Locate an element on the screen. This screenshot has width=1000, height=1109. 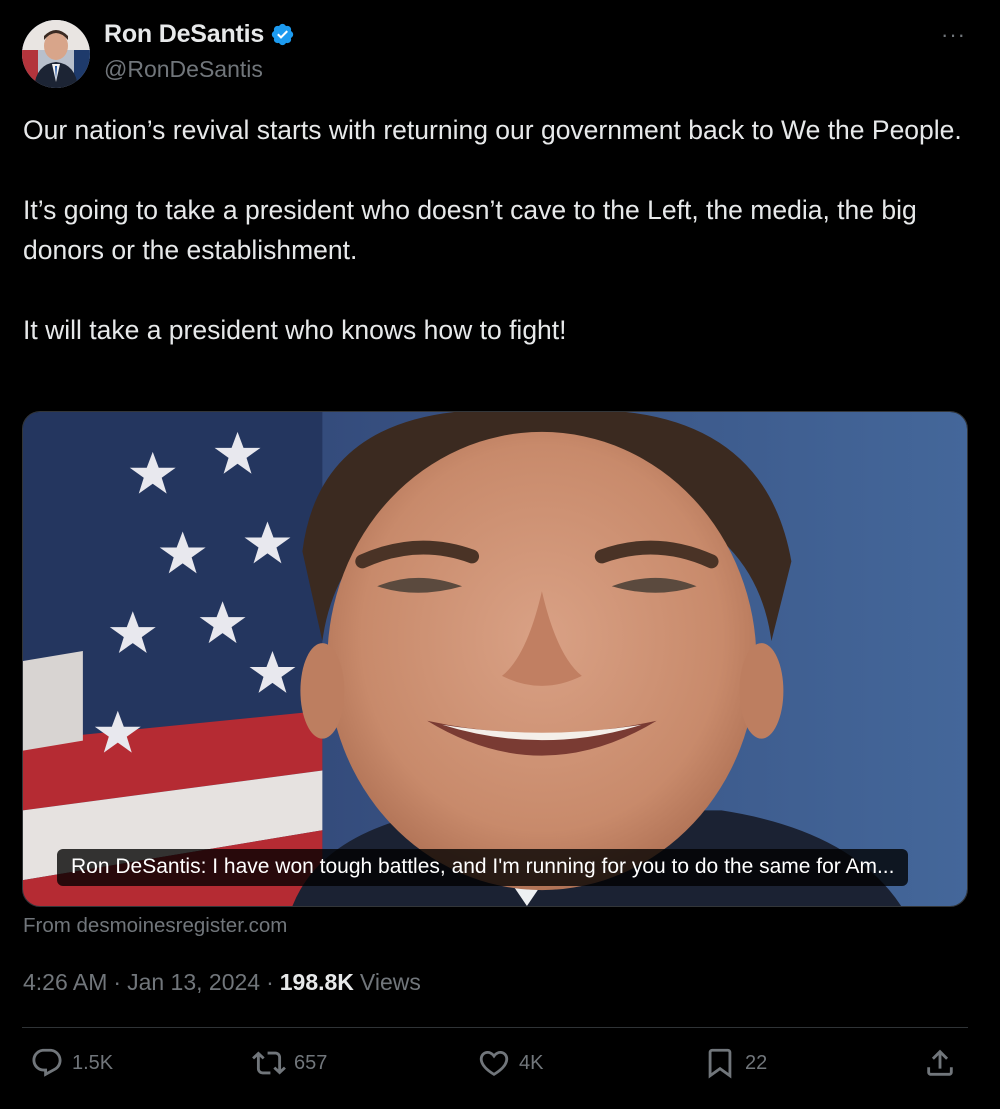
author-display-name: Ron DeSantis is located at coordinates (184, 34).